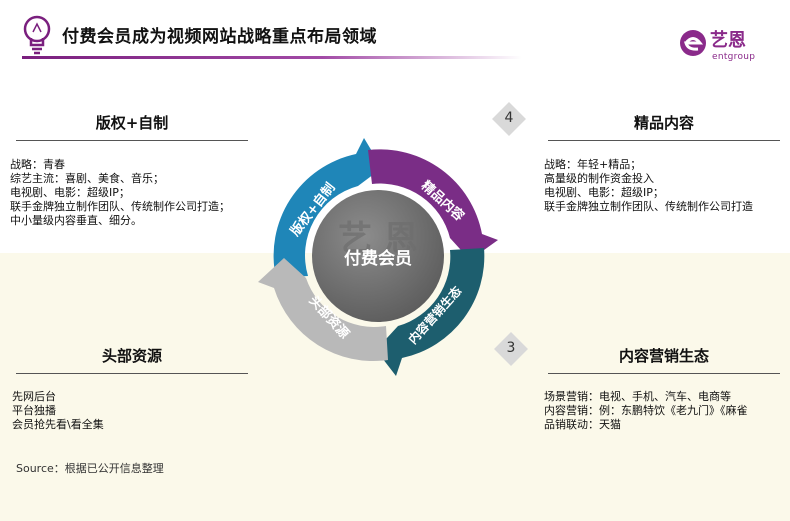 This screenshot has width=790, height=521. Describe the element at coordinates (87, 178) in the screenshot. I see `section-line: 综艺主流：喜剧、美食、音乐；` at that location.